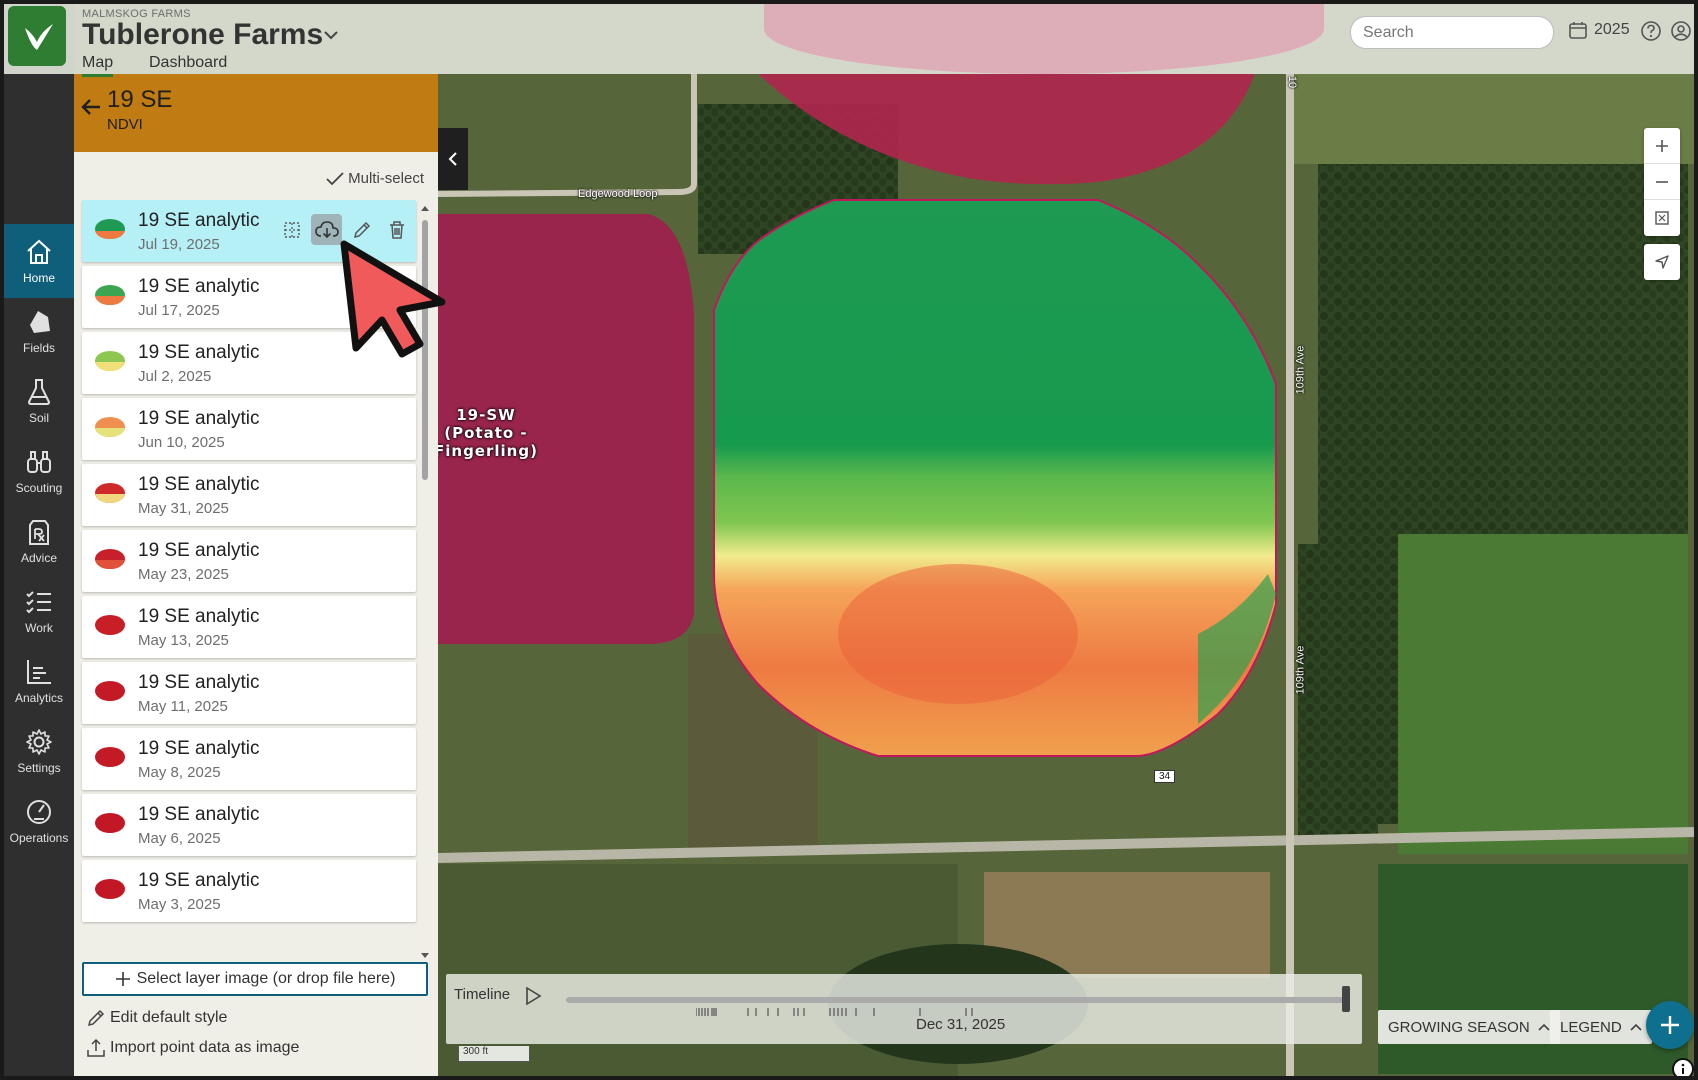 This screenshot has height=1080, width=1698. I want to click on zoom-controls, so click(1662, 182).